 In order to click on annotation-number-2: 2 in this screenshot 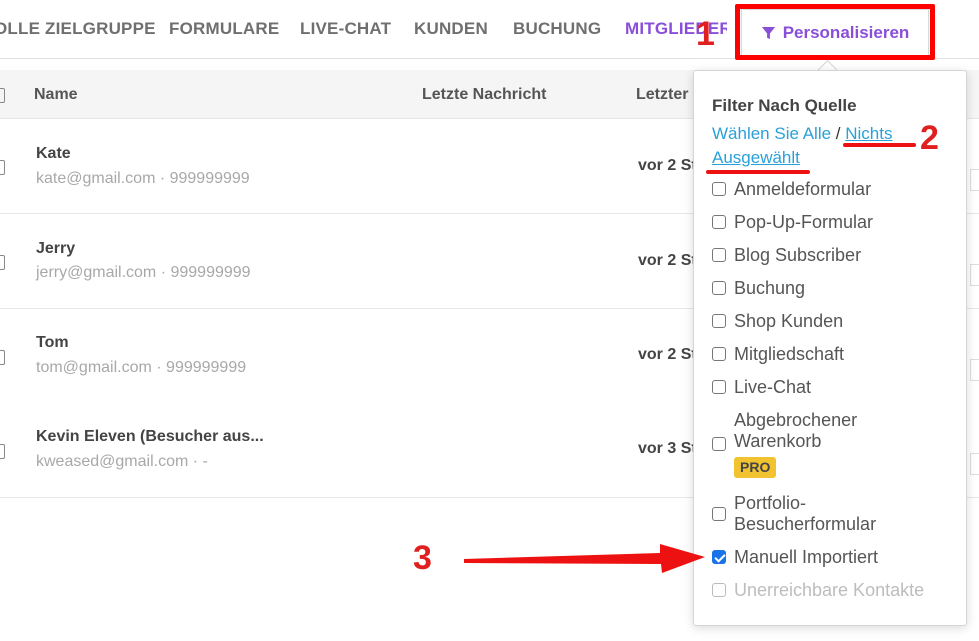, I will do `click(929, 138)`.